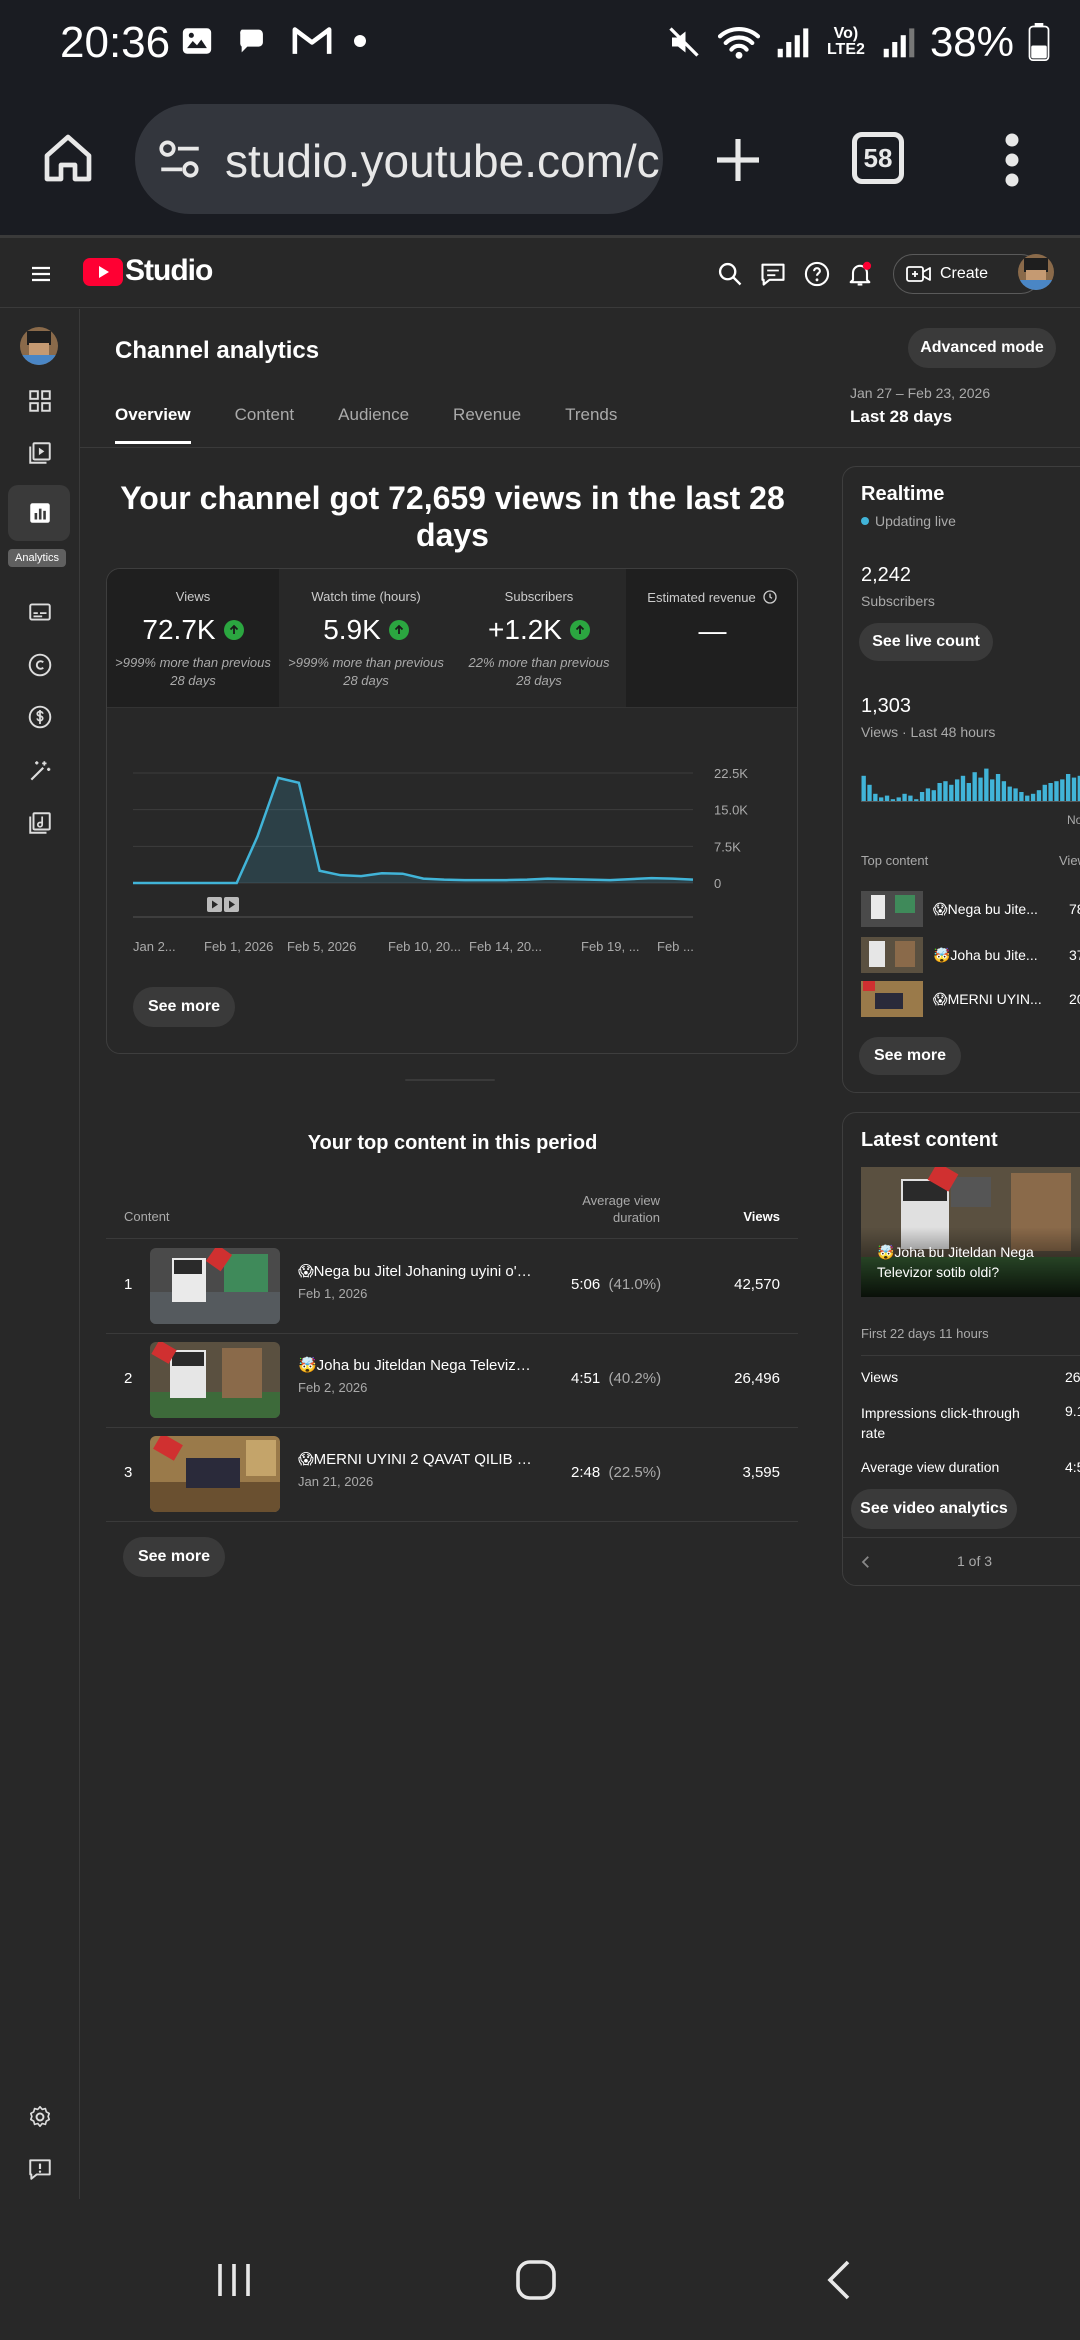  What do you see at coordinates (886, 575) in the screenshot?
I see `realtime-subscribers-value: 2,242` at bounding box center [886, 575].